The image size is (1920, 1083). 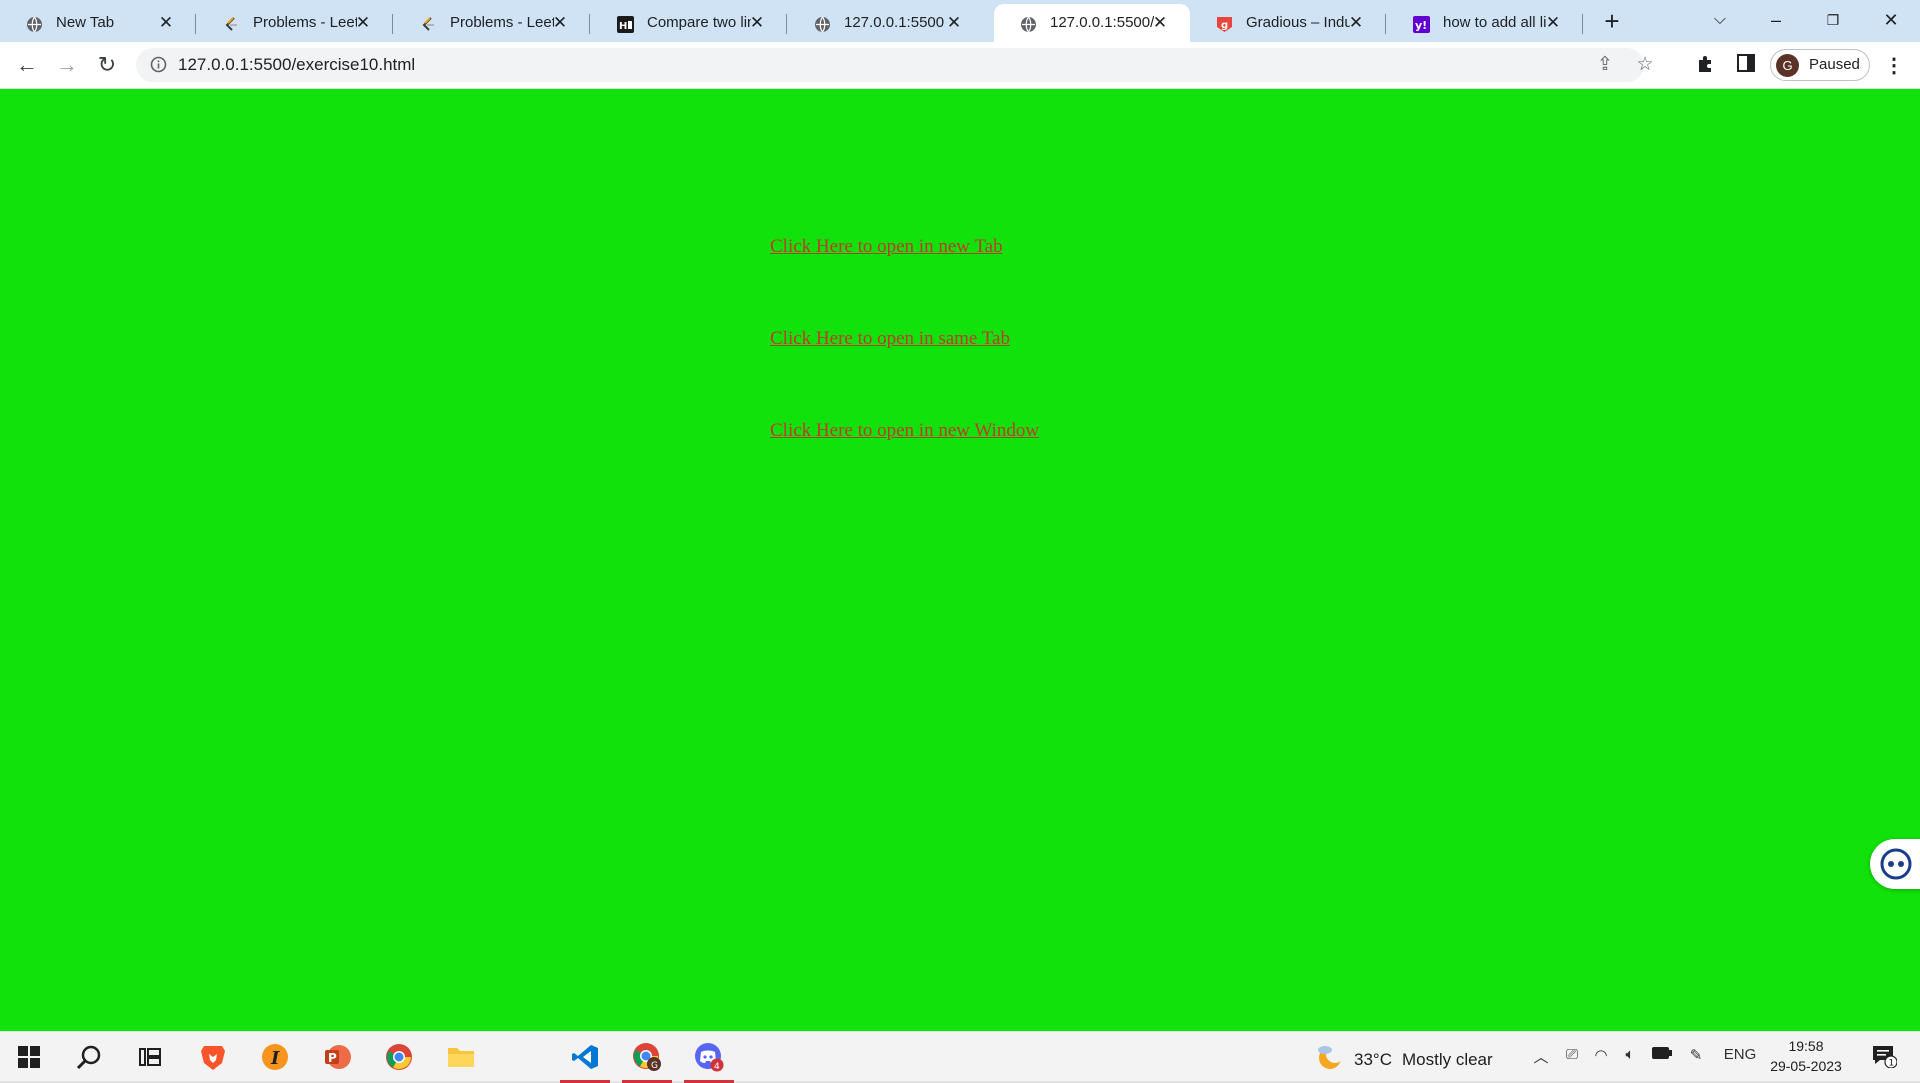 I want to click on avatar: G, so click(x=1787, y=65).